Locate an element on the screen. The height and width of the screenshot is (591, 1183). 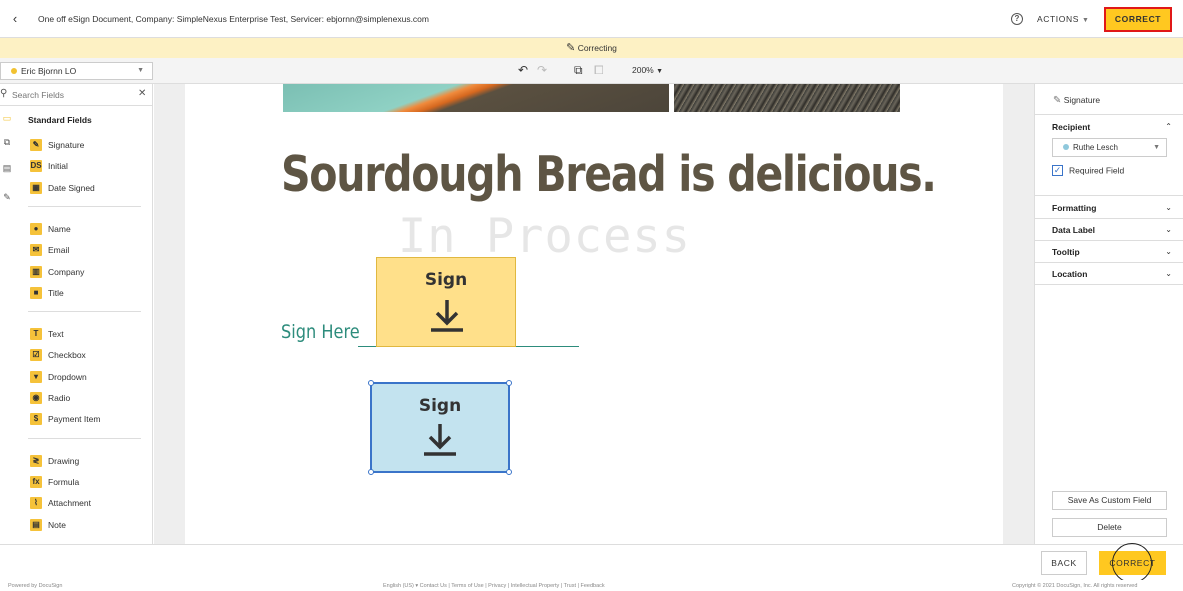
signature-tag: Sign is located at coordinates (446, 302).